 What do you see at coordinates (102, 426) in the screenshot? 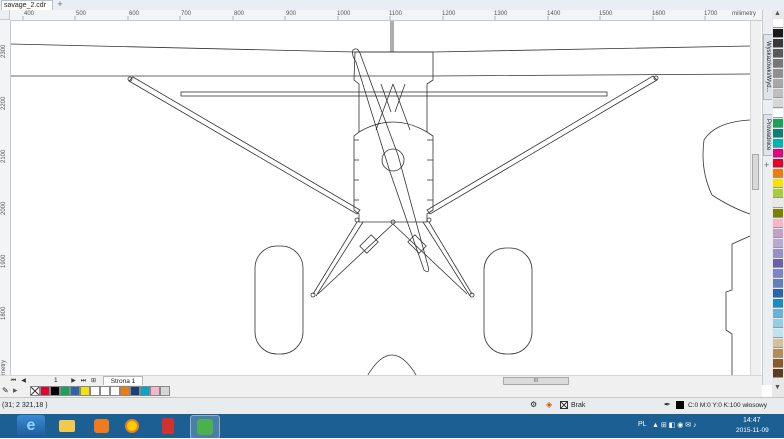
I see `media-player-icon` at bounding box center [102, 426].